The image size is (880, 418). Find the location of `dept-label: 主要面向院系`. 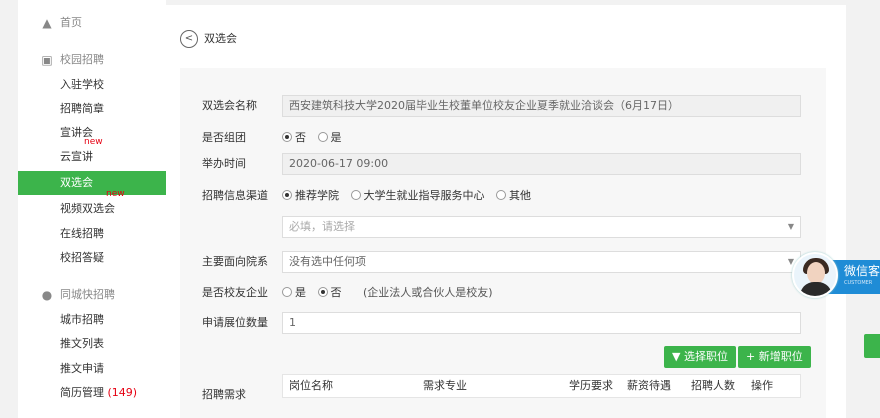

dept-label: 主要面向院系 is located at coordinates (235, 261).